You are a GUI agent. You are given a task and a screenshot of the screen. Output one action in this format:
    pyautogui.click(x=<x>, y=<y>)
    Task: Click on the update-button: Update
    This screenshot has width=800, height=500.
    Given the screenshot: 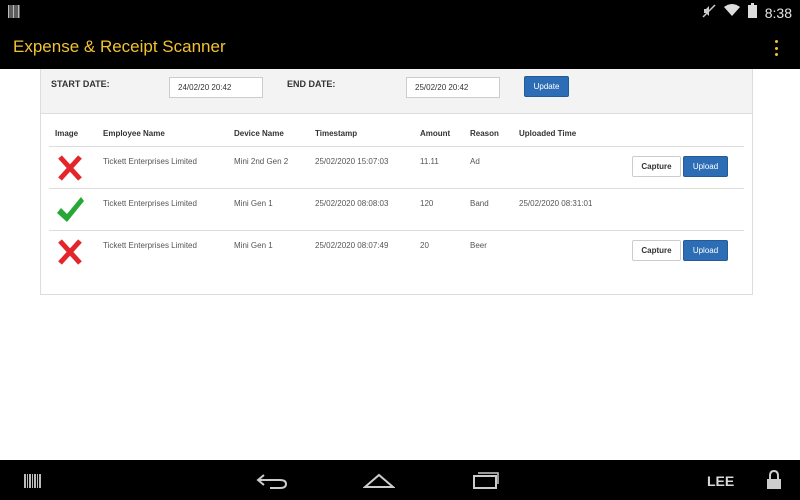 What is the action you would take?
    pyautogui.click(x=546, y=86)
    